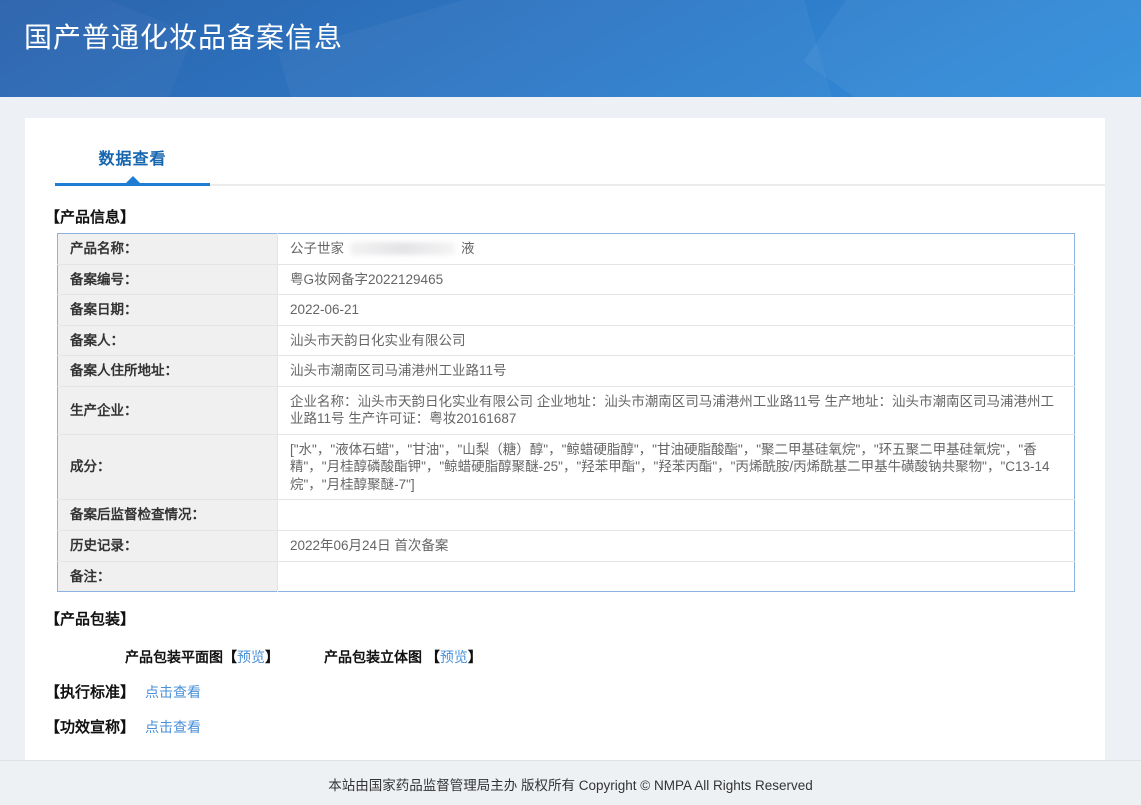 The image size is (1141, 805). I want to click on table-row: 备案编号： 粤G妆网备字2022129465, so click(566, 279).